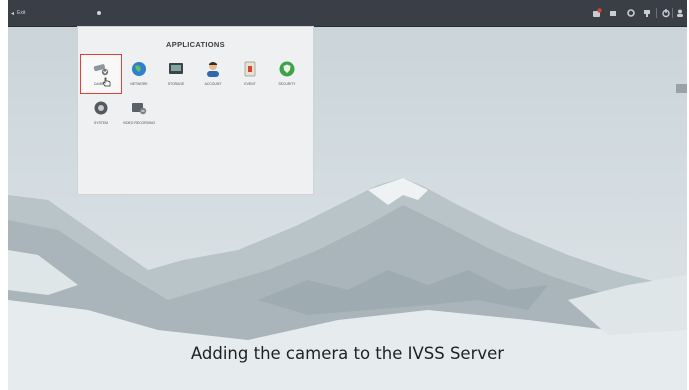 The image size is (689, 390). What do you see at coordinates (195, 44) in the screenshot?
I see `panel-title: APPLICATIONS` at bounding box center [195, 44].